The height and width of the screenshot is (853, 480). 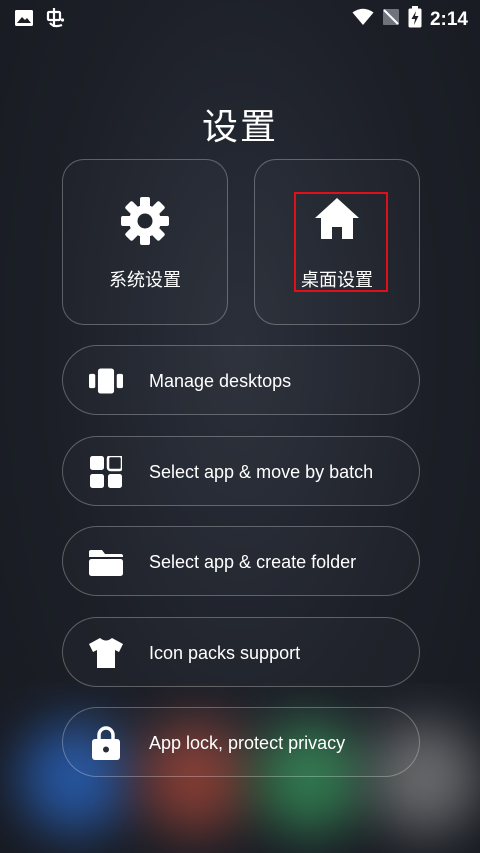 I want to click on highlight-box, so click(x=341, y=242).